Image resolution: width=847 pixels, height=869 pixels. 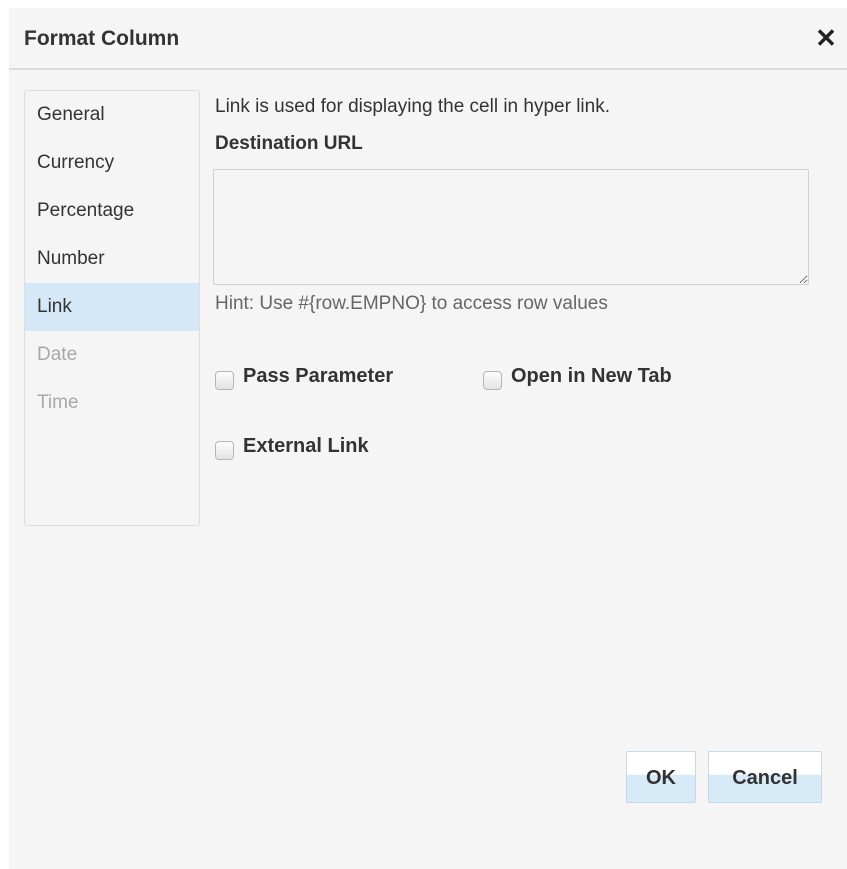 What do you see at coordinates (58, 402) in the screenshot?
I see `nav-item-time: Time` at bounding box center [58, 402].